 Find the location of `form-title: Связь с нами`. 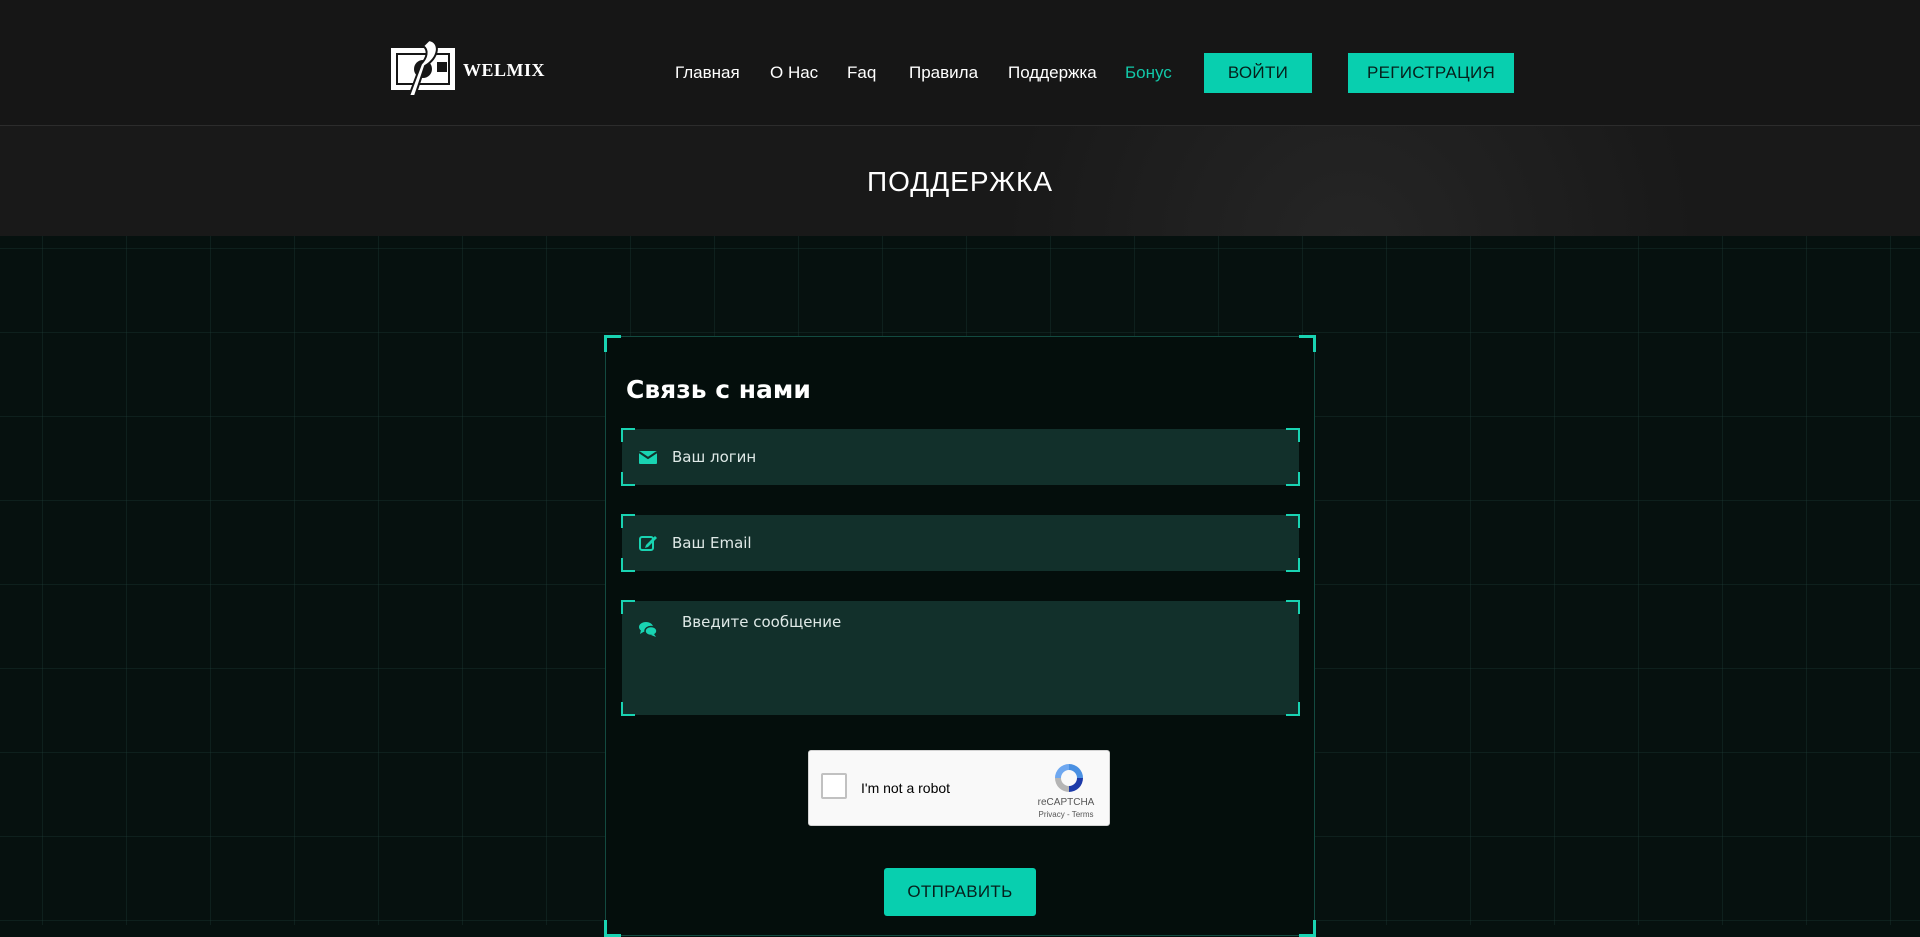

form-title: Связь с нами is located at coordinates (718, 389).